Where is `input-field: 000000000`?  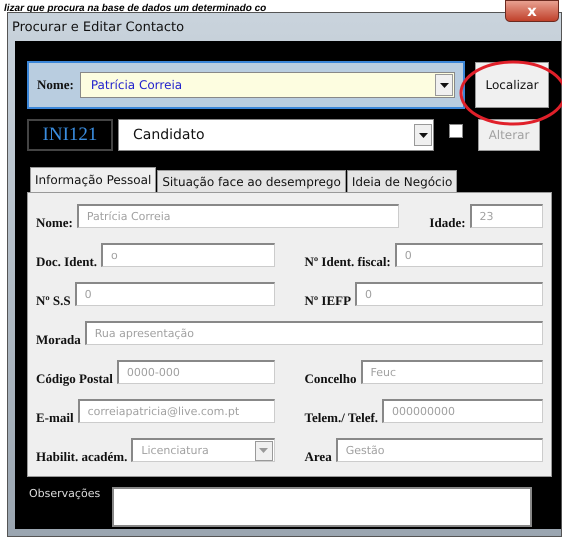 input-field: 000000000 is located at coordinates (462, 411).